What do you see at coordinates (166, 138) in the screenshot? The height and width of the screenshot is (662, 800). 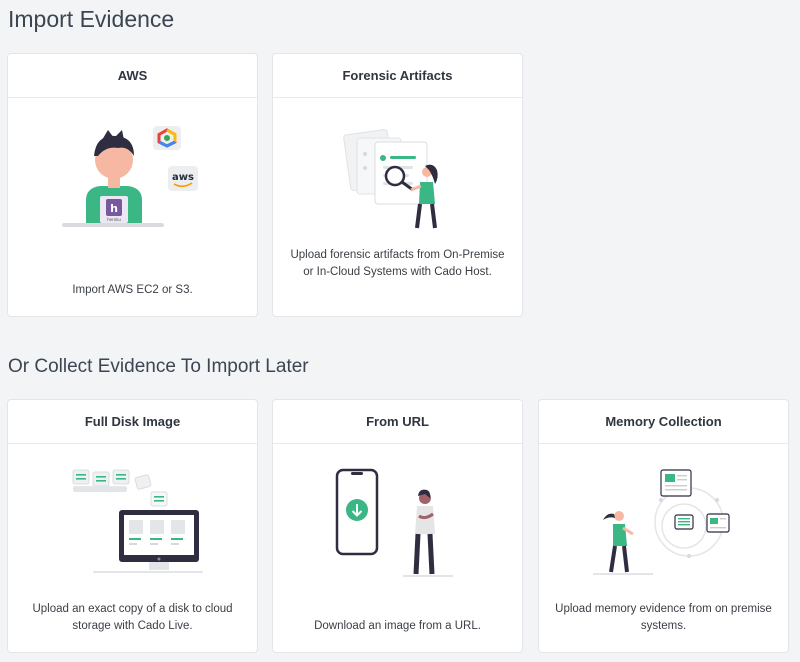 I see `gcp-icon` at bounding box center [166, 138].